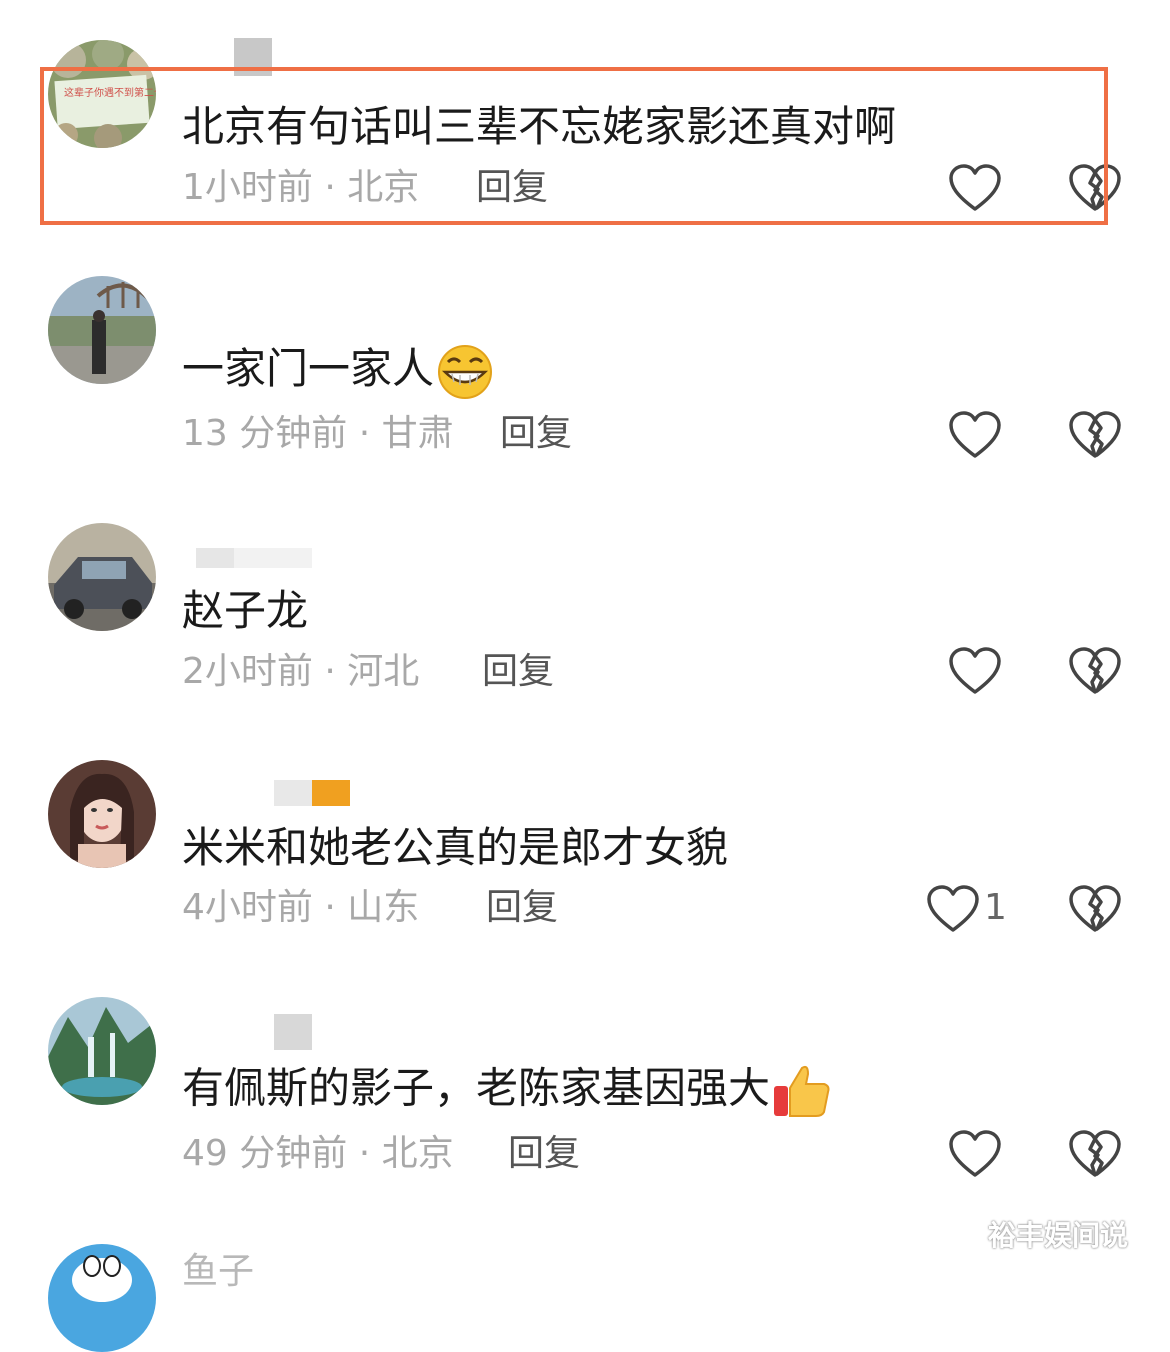 The image size is (1170, 1352). I want to click on comment-meta: 49 分钟前 · 北京, so click(318, 1153).